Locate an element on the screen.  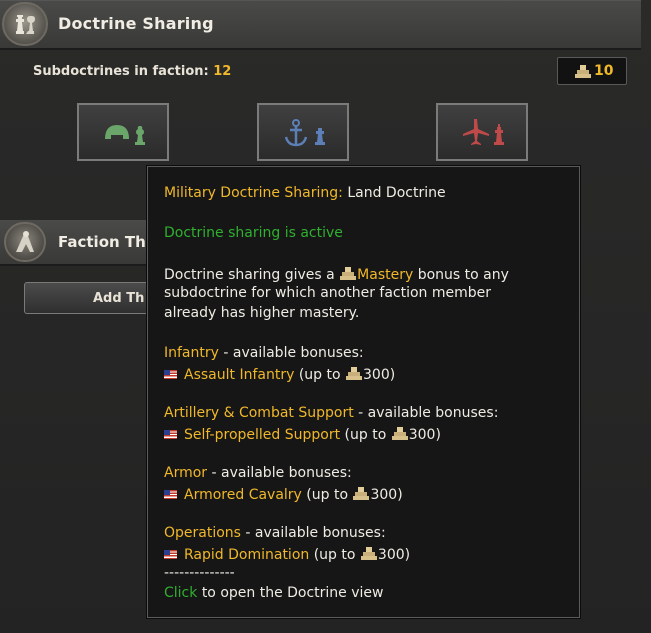
faction-section-title: Faction Th is located at coordinates (102, 242).